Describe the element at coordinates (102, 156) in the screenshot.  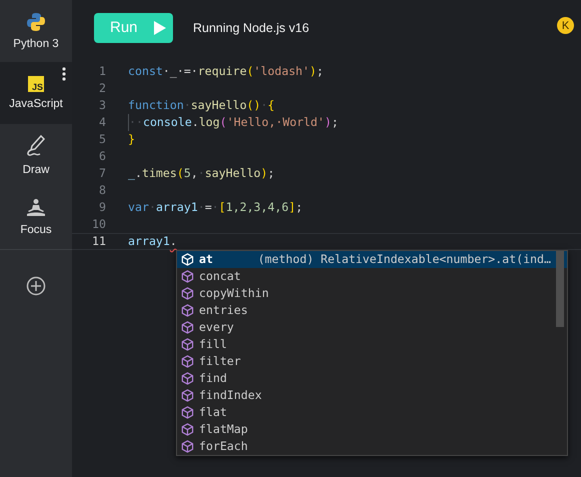
I see `line-number: 6` at that location.